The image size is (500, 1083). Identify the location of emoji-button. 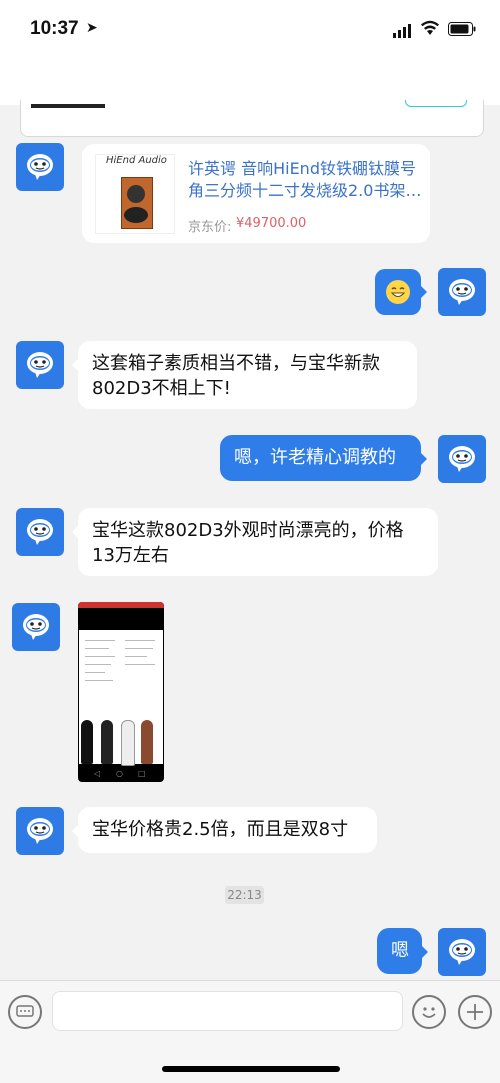
(429, 1012).